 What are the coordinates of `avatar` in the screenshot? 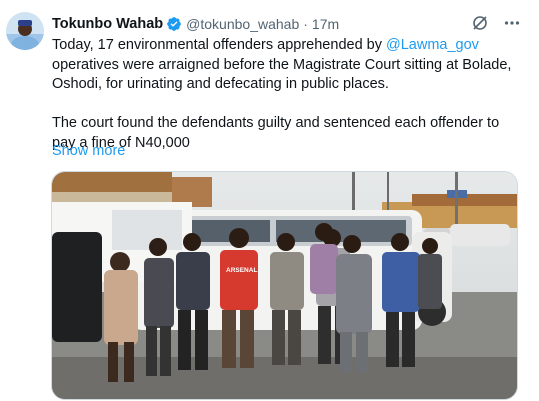 It's located at (25, 31).